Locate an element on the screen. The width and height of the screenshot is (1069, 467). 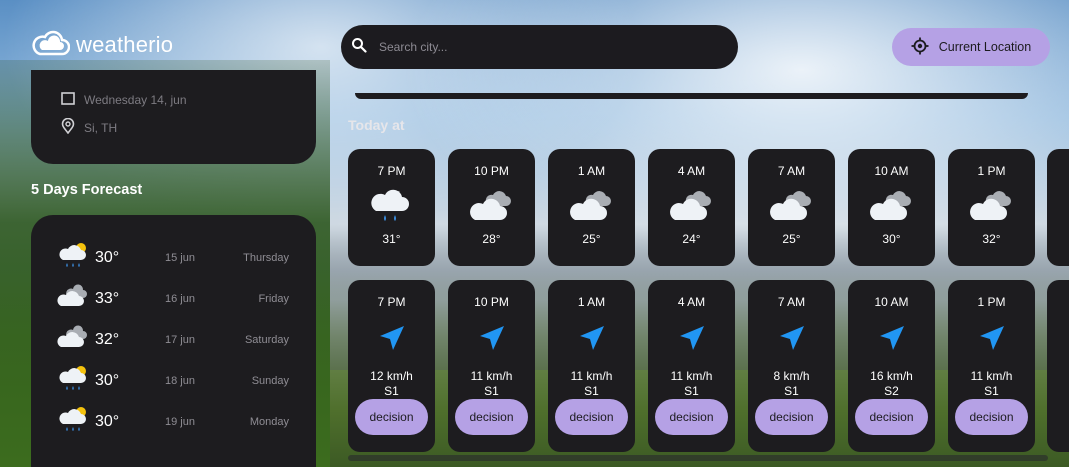
forecast-day: Monday is located at coordinates (269, 422).